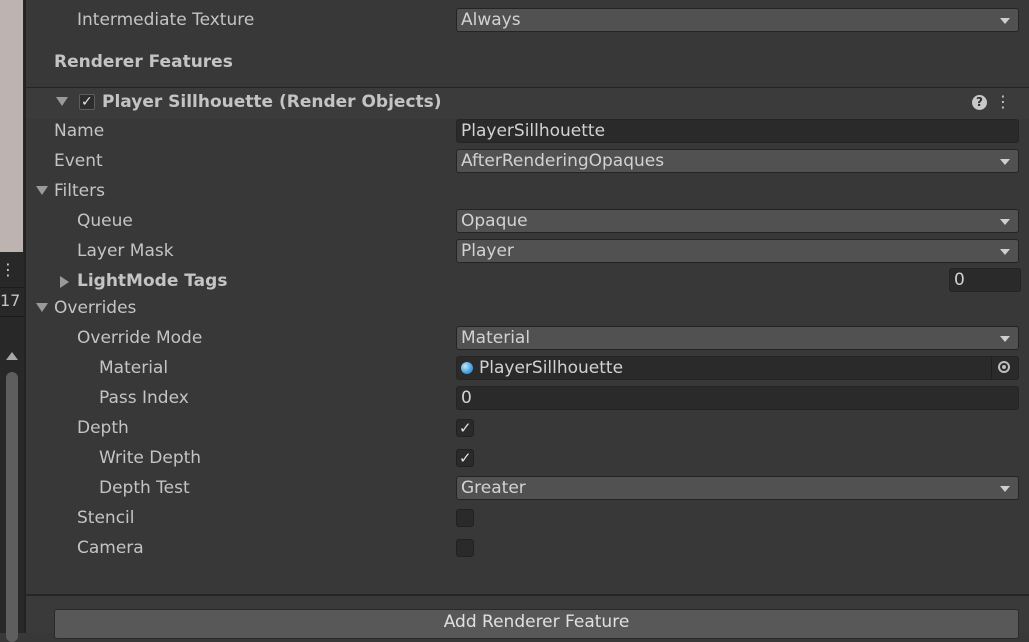 This screenshot has height=642, width=1029. What do you see at coordinates (95, 308) in the screenshot?
I see `overrides-label: Overrides` at bounding box center [95, 308].